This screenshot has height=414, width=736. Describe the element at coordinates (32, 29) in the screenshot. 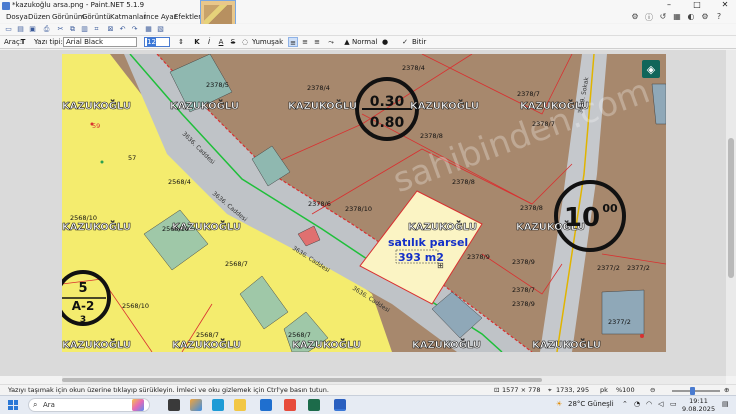

I see `save-icon: ▣` at that location.